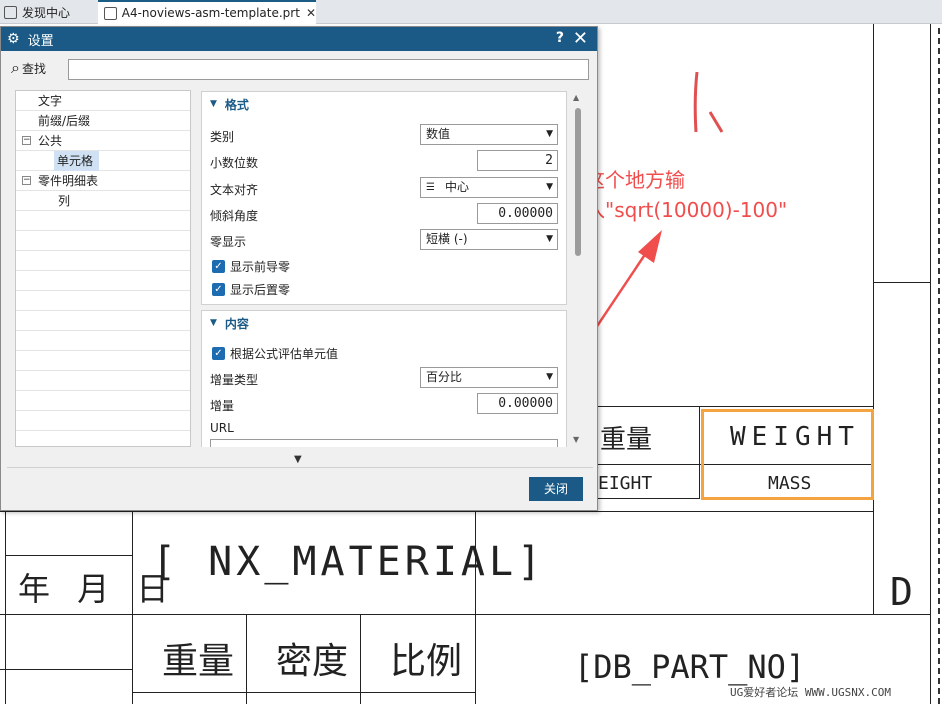 Image resolution: width=942 pixels, height=704 pixels. Describe the element at coordinates (103, 181) in the screenshot. I see `tree-item-parts-list: − 零件明细表` at that location.